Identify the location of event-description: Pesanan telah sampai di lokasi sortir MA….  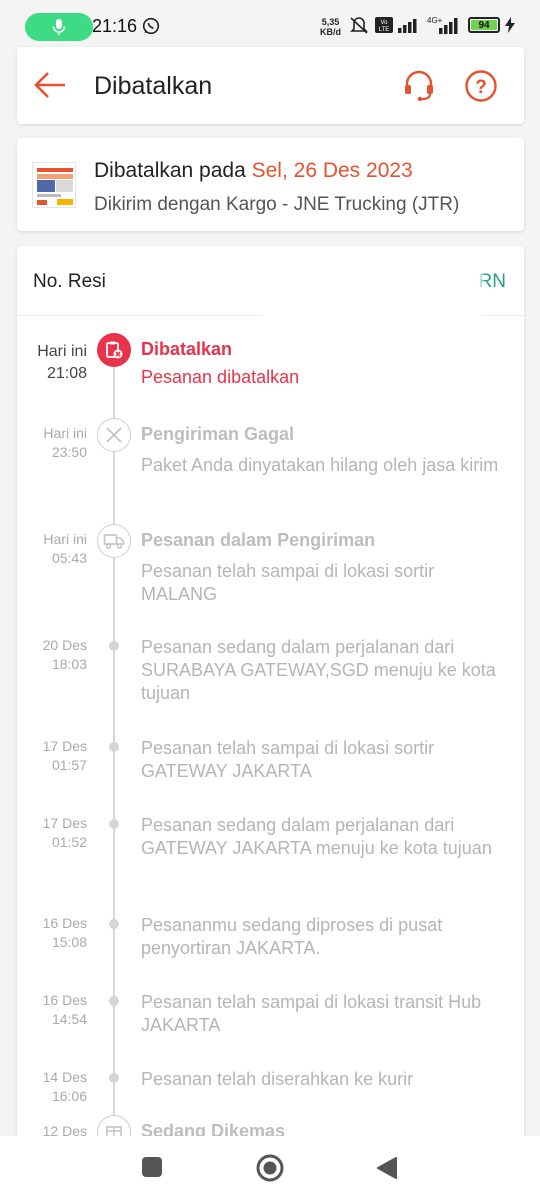
(288, 582).